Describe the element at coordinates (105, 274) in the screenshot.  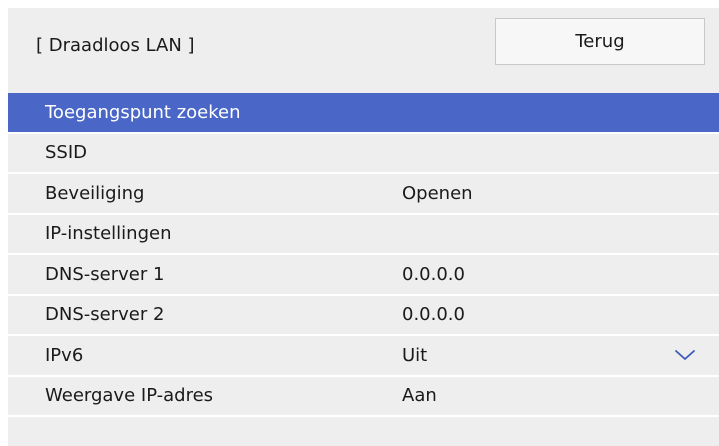
I see `menu-item-label: DNS-server 1` at that location.